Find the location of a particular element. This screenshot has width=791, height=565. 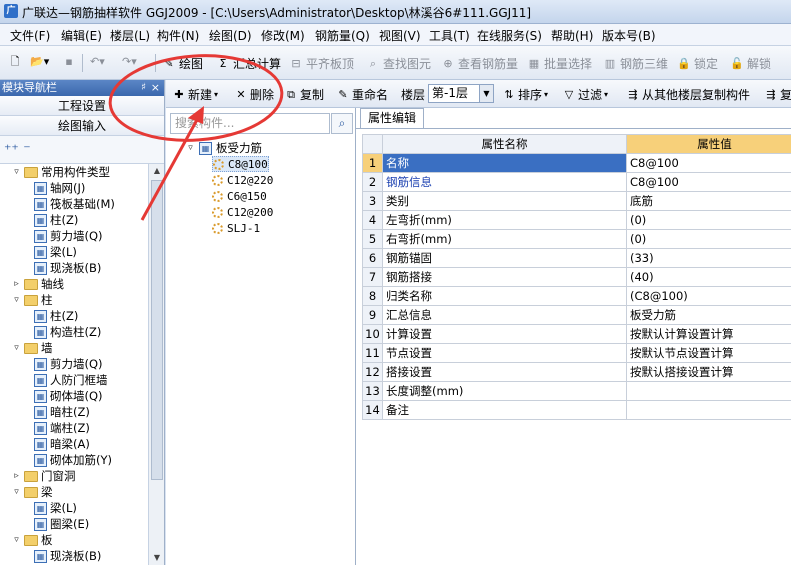

copy-button: ⧉ 复制 is located at coordinates (304, 94).